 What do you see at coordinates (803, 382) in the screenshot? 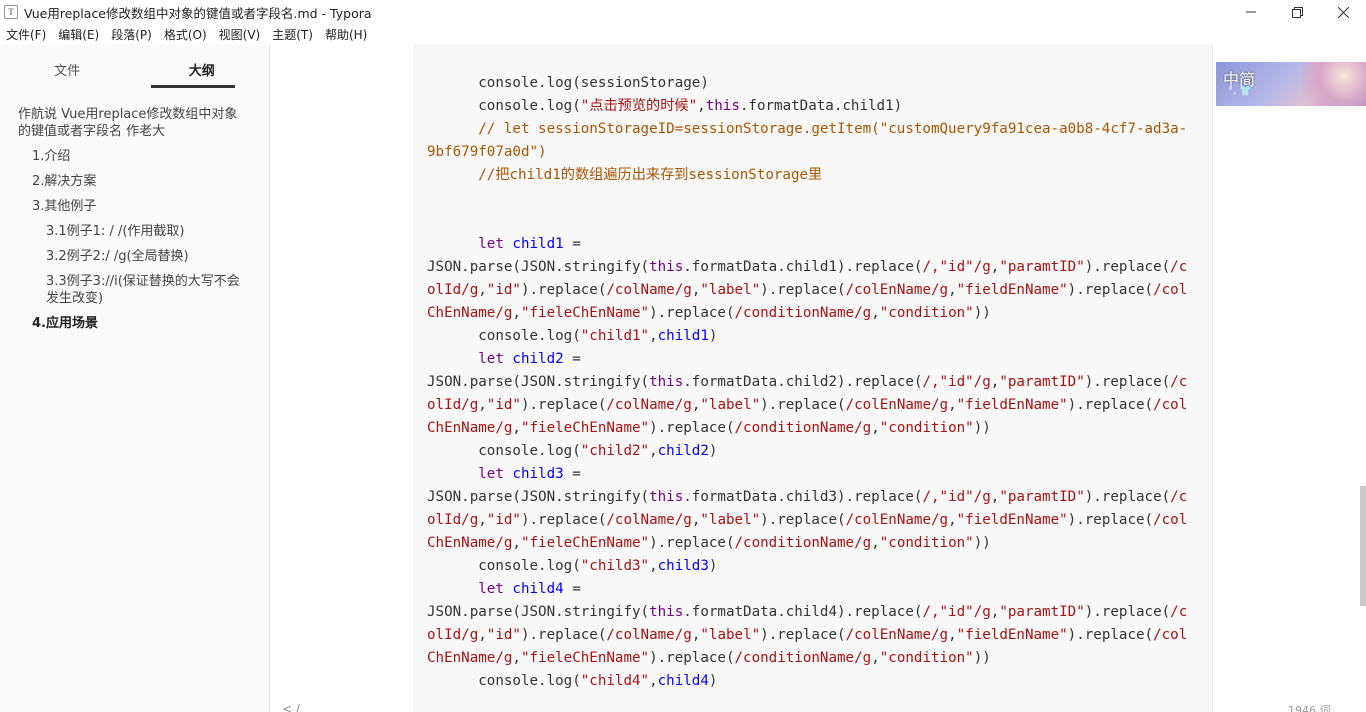
I see `code-token: .formatData.child2).replace(` at bounding box center [803, 382].